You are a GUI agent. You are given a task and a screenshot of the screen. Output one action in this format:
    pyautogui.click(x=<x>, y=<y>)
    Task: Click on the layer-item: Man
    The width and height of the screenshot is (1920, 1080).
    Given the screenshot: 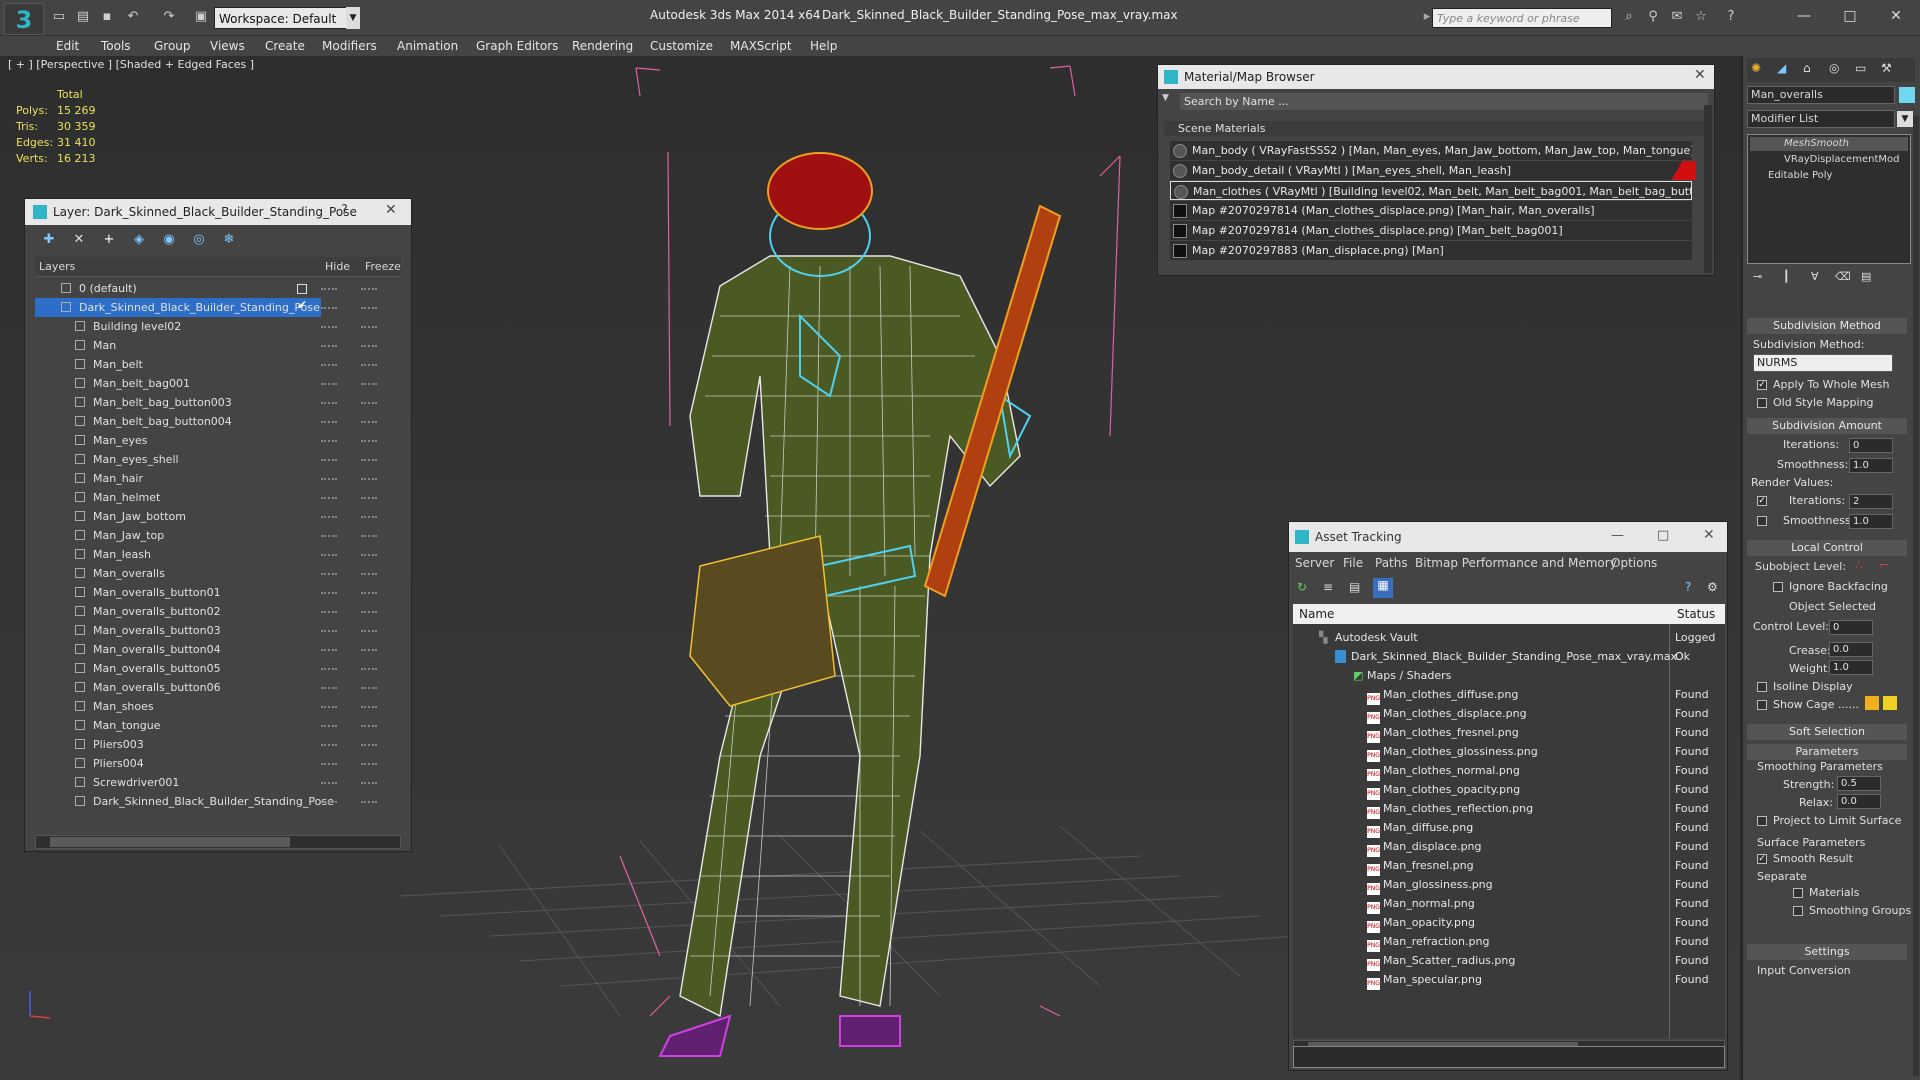 What is the action you would take?
    pyautogui.click(x=178, y=345)
    